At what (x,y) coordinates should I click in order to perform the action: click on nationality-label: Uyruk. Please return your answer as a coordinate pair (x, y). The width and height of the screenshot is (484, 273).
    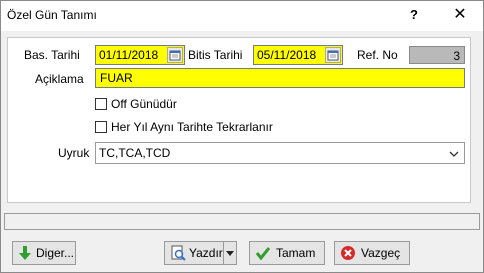
    Looking at the image, I should click on (74, 153).